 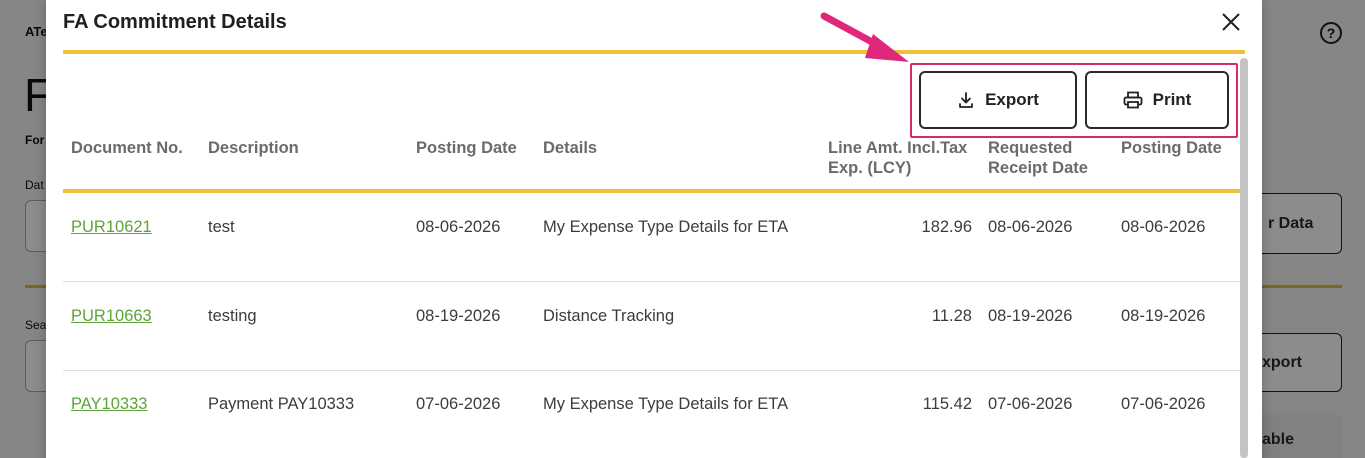 What do you see at coordinates (1133, 100) in the screenshot?
I see `printer-icon` at bounding box center [1133, 100].